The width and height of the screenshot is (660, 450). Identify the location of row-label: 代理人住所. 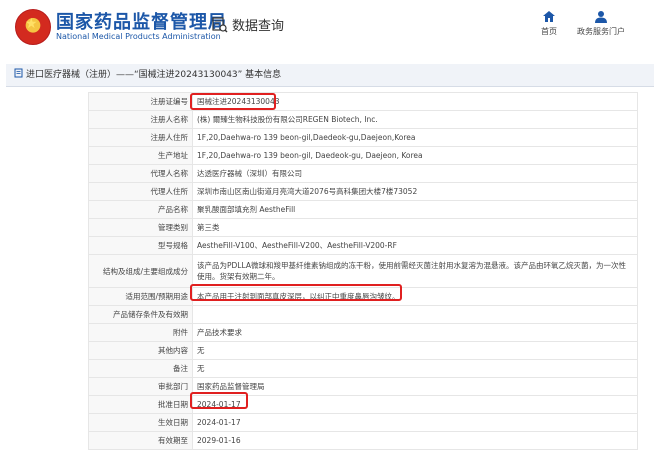
(140, 191).